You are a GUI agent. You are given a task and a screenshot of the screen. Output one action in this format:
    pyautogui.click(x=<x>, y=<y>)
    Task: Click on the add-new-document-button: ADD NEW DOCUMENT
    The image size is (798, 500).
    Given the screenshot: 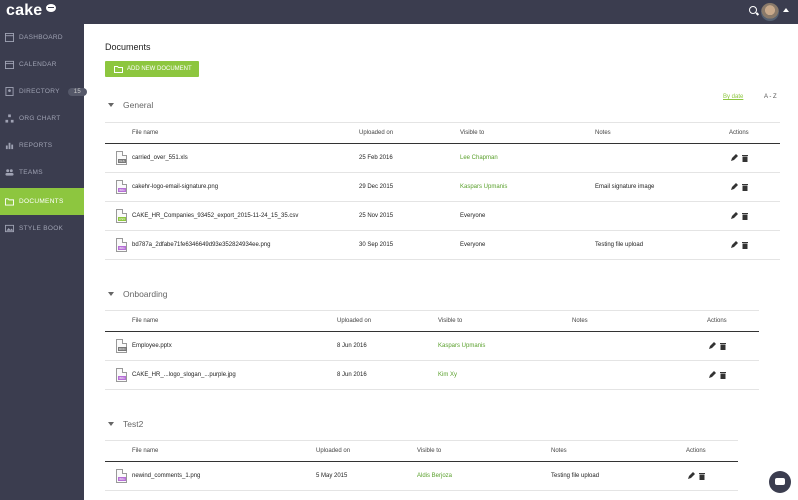 What is the action you would take?
    pyautogui.click(x=152, y=69)
    